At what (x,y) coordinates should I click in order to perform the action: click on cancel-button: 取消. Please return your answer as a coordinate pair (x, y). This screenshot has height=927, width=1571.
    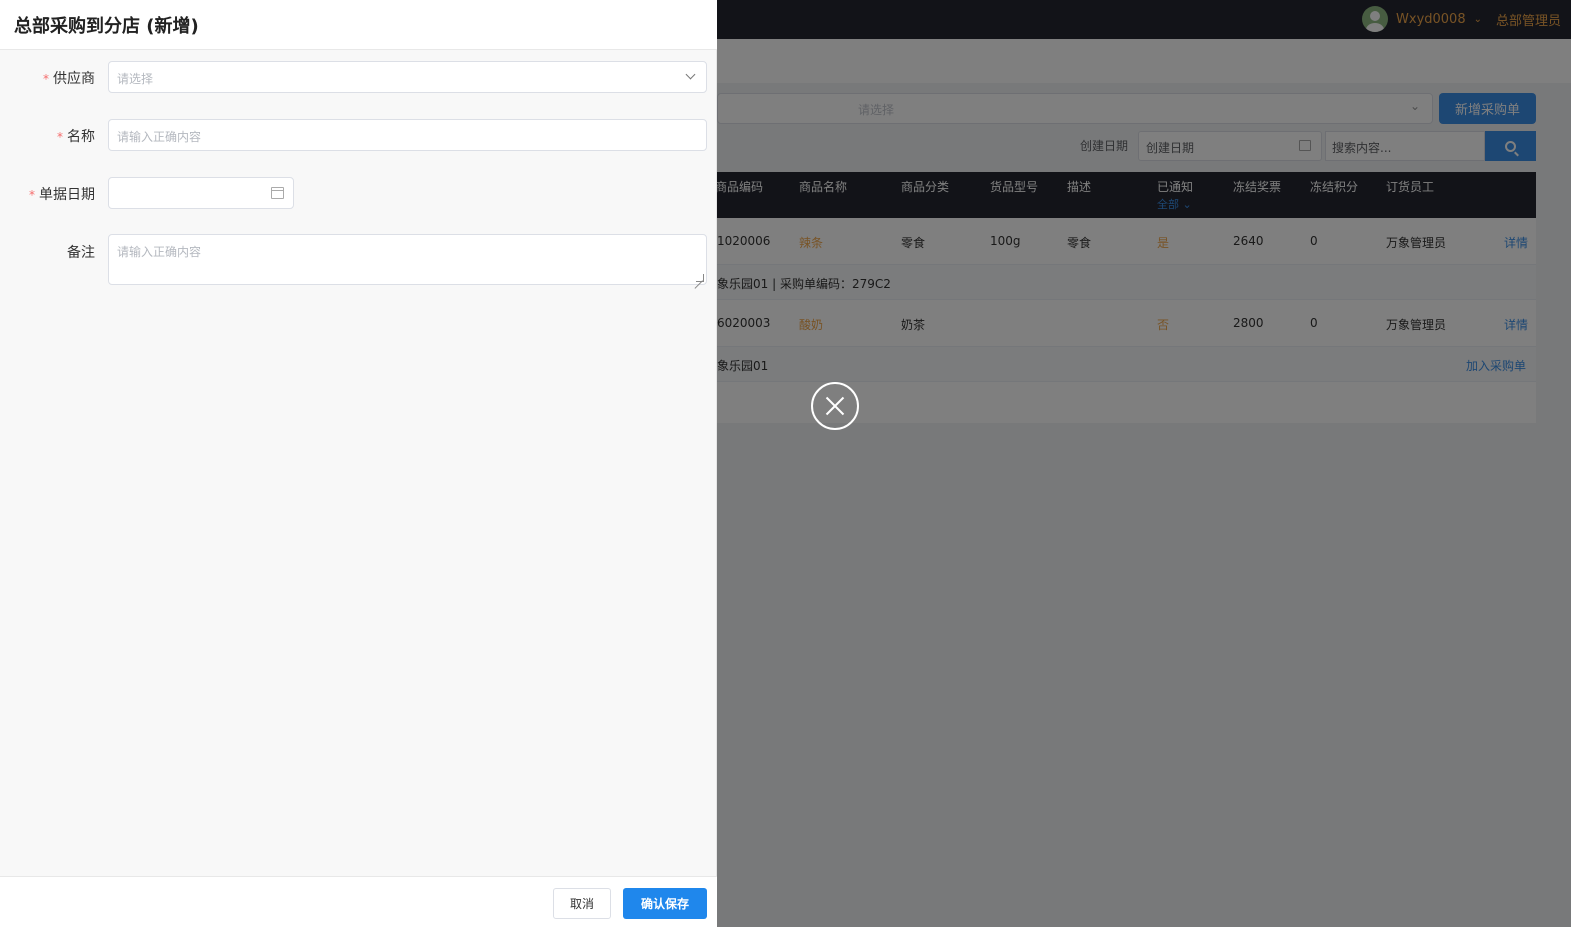
    Looking at the image, I should click on (582, 903).